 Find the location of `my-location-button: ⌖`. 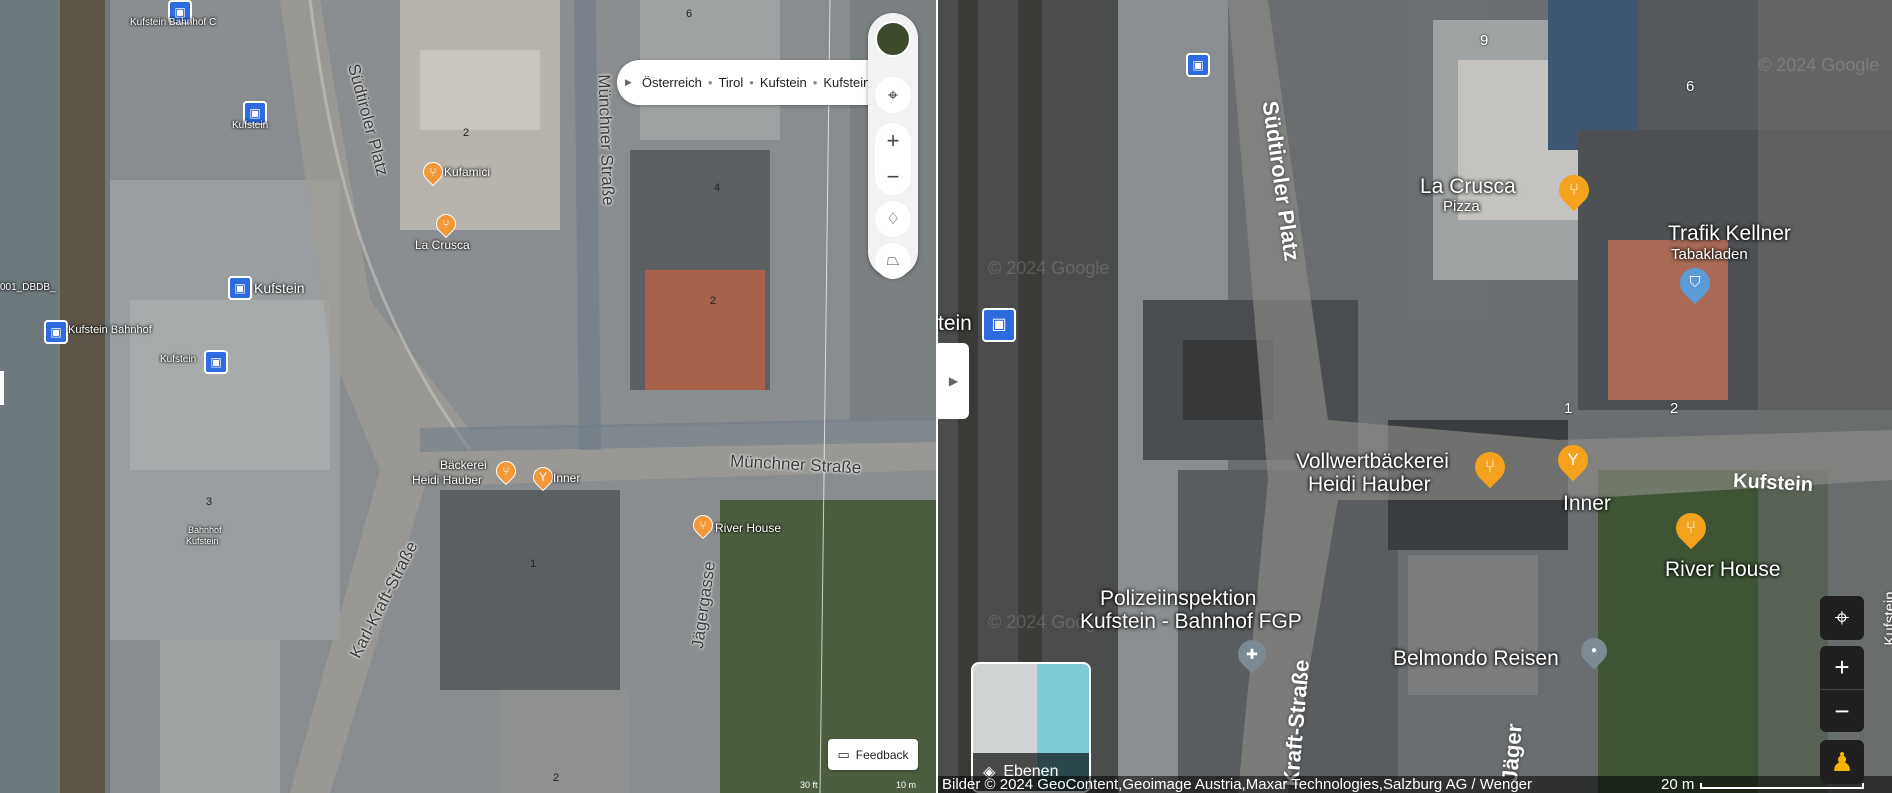

my-location-button: ⌖ is located at coordinates (1842, 618).